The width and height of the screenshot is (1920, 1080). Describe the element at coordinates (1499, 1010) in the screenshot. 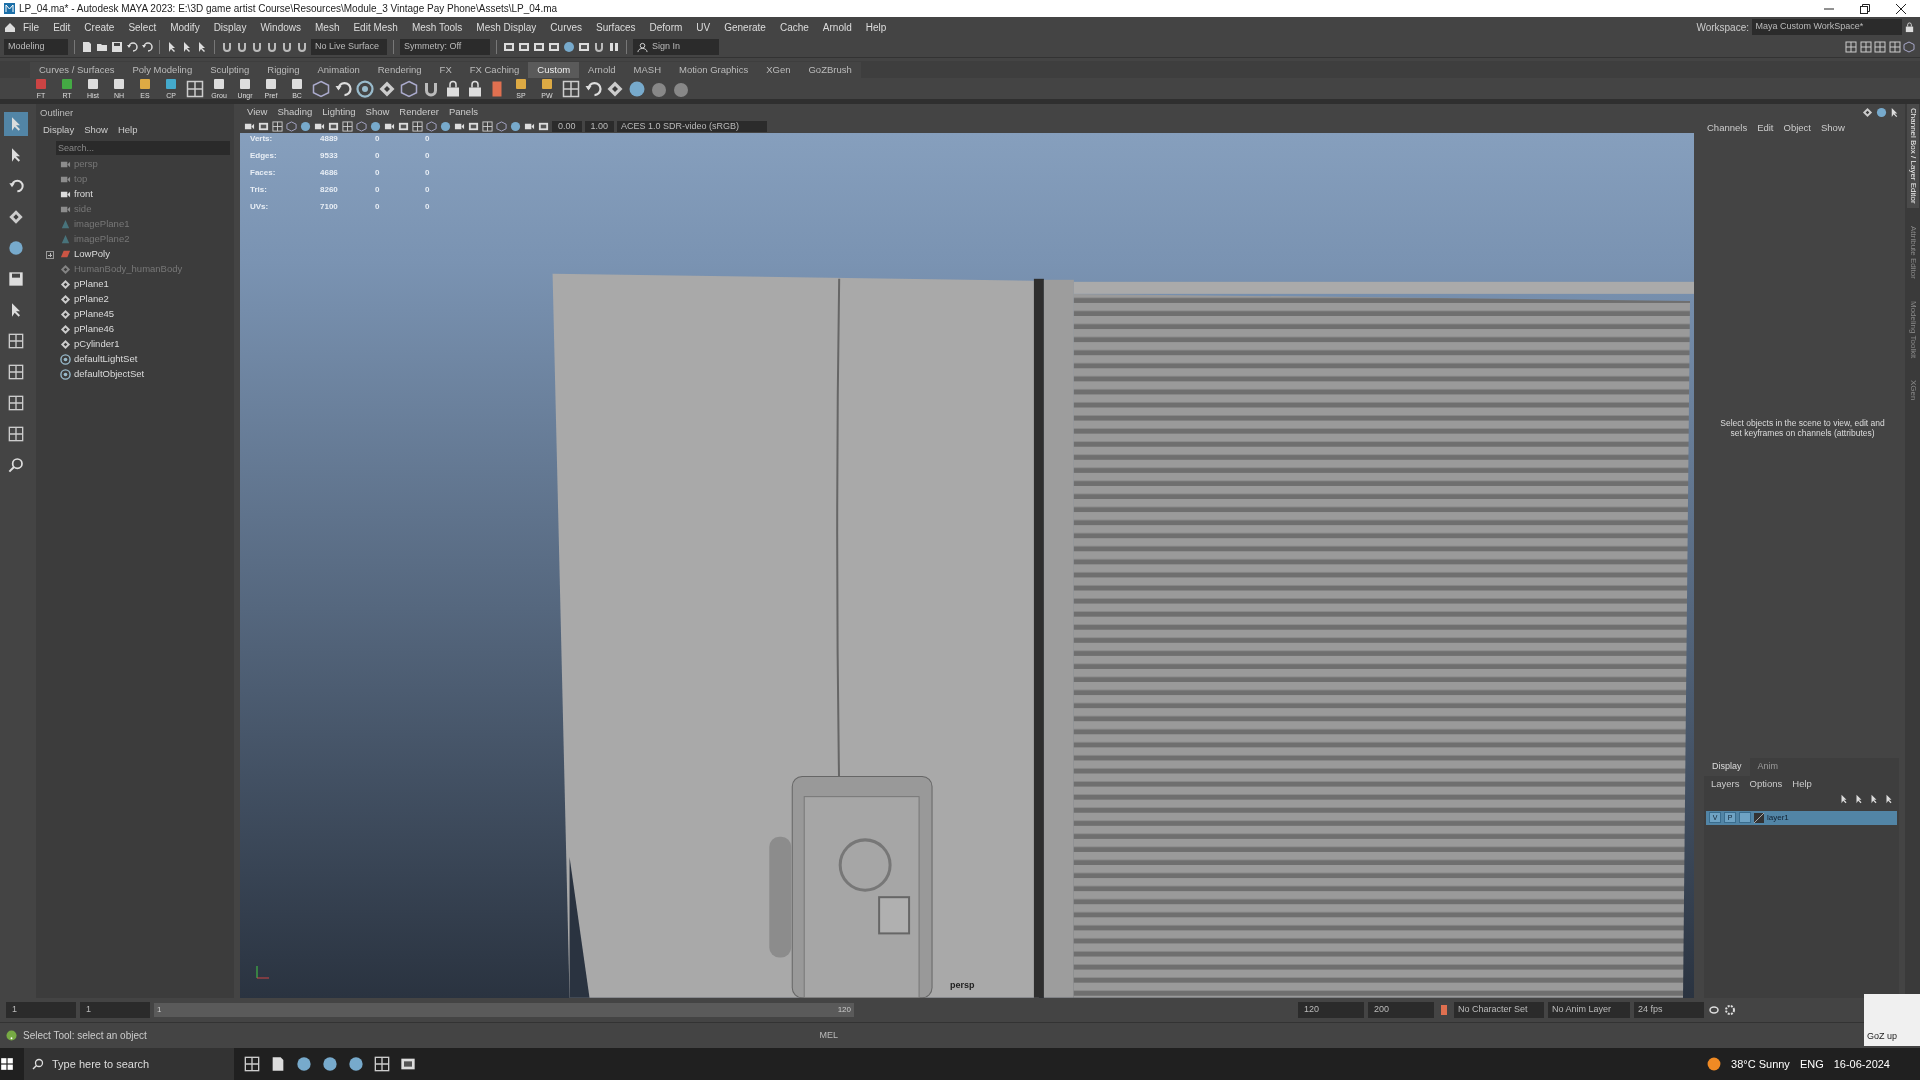

I see `character-set-dropdown: No Character Set` at that location.